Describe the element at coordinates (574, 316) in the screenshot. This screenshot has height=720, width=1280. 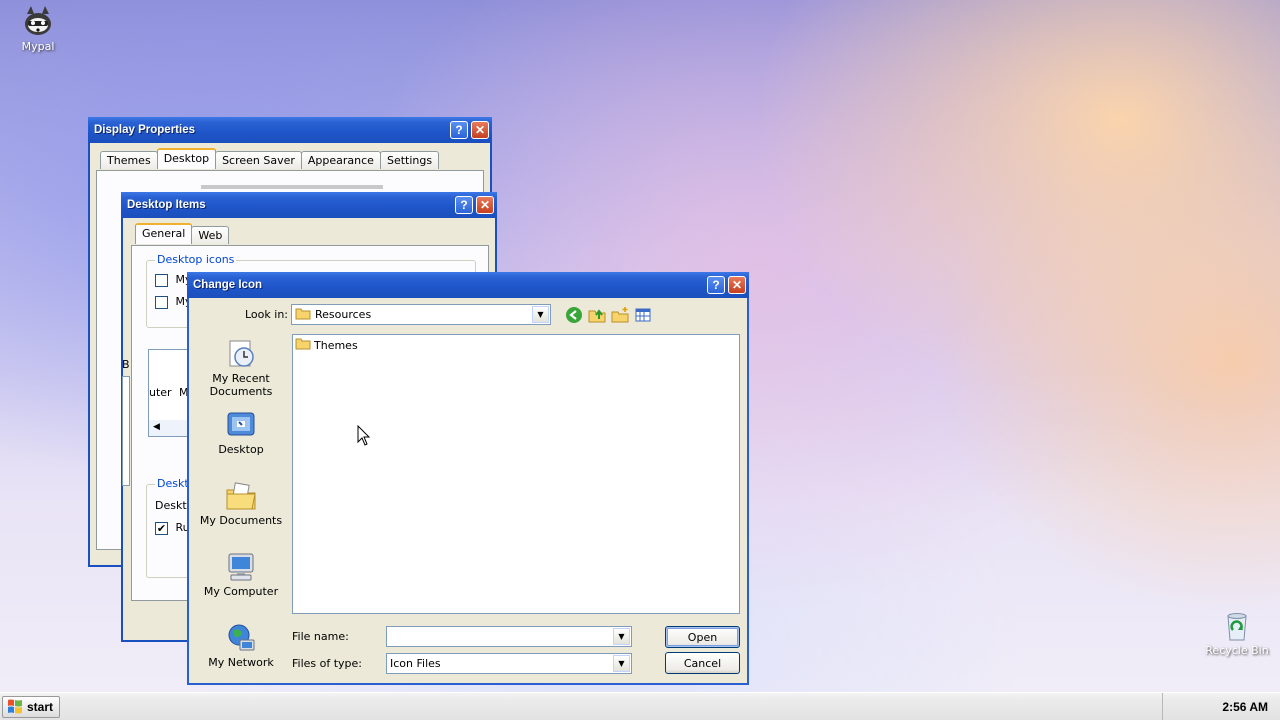
I see `back-icon` at that location.